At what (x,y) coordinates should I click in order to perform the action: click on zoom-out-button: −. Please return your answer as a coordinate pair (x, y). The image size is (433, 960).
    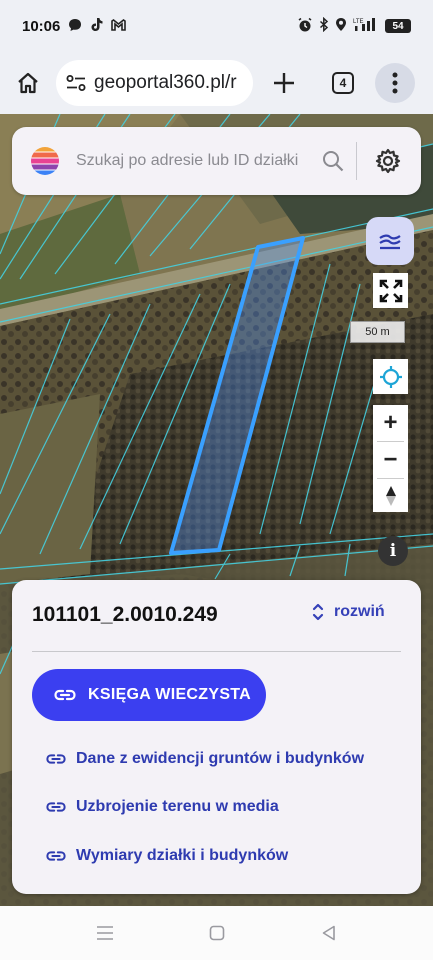
    Looking at the image, I should click on (390, 460).